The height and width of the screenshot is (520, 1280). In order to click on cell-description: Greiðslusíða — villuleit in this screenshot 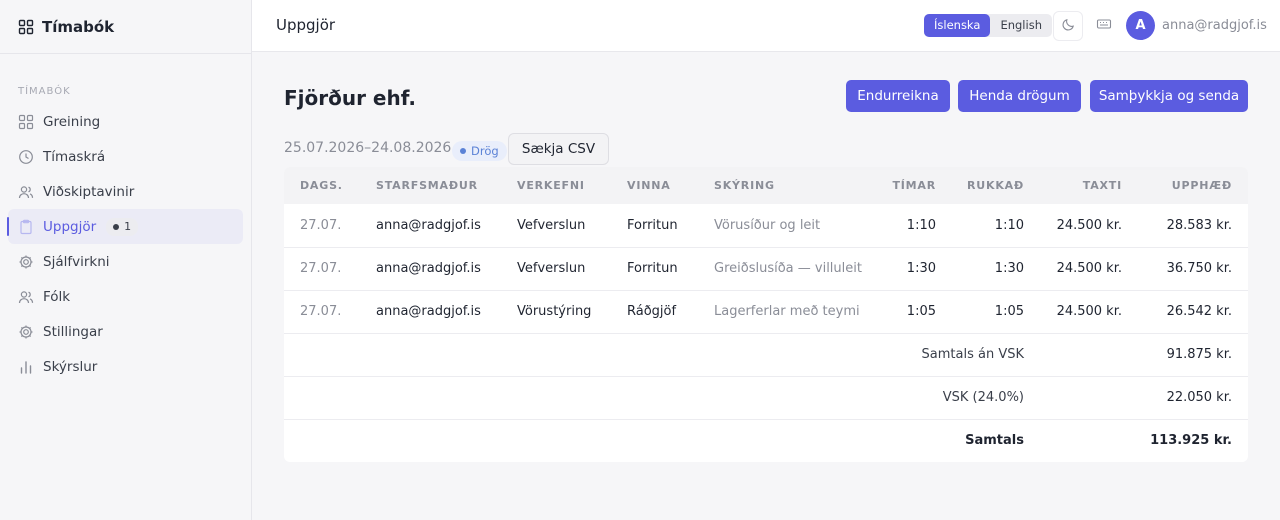, I will do `click(788, 268)`.